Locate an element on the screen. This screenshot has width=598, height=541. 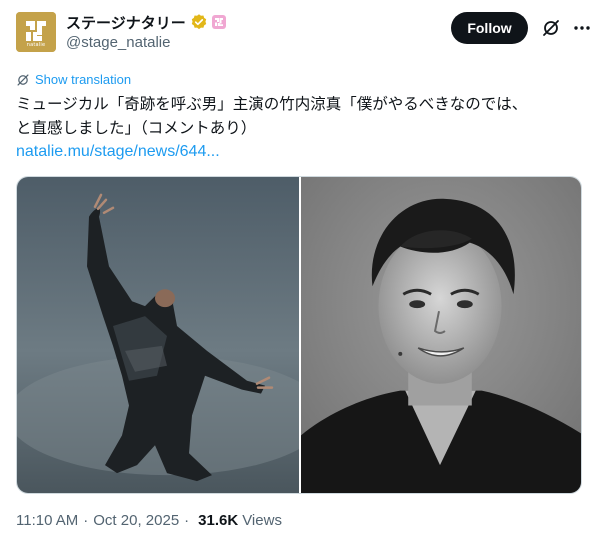
tweet-header: natalie ステージナタリー @stage_natalie Follow is located at coordinates (303, 34).